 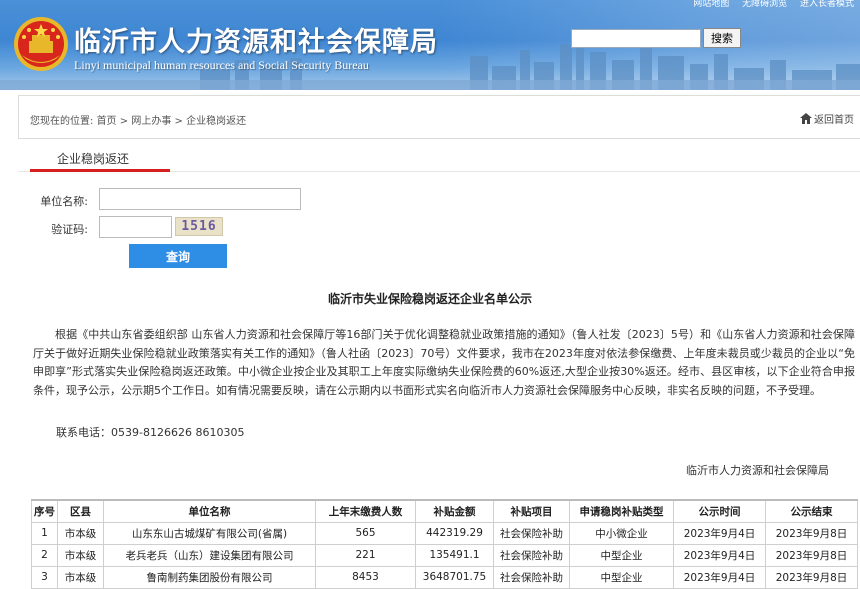 I want to click on captcha-image: 1516, so click(x=199, y=226).